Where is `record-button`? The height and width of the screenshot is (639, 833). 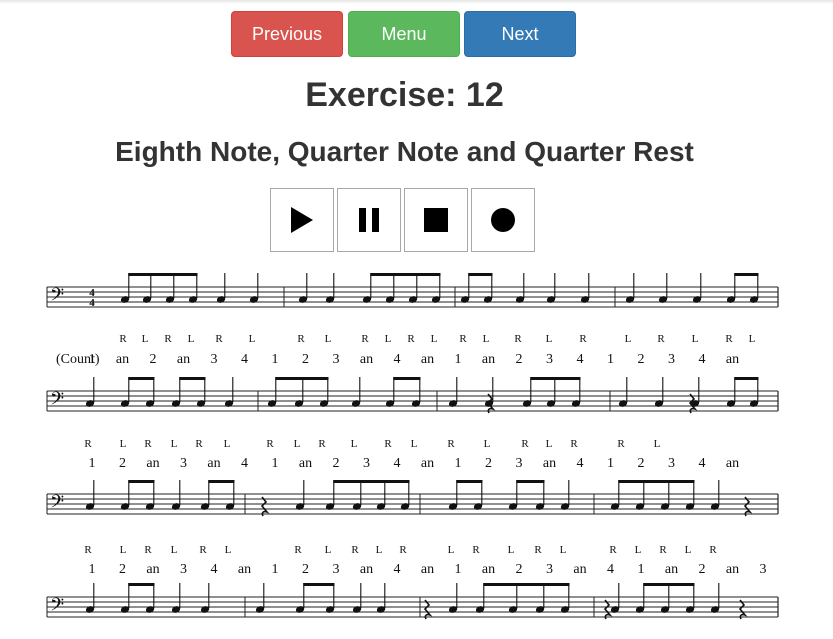 record-button is located at coordinates (503, 220).